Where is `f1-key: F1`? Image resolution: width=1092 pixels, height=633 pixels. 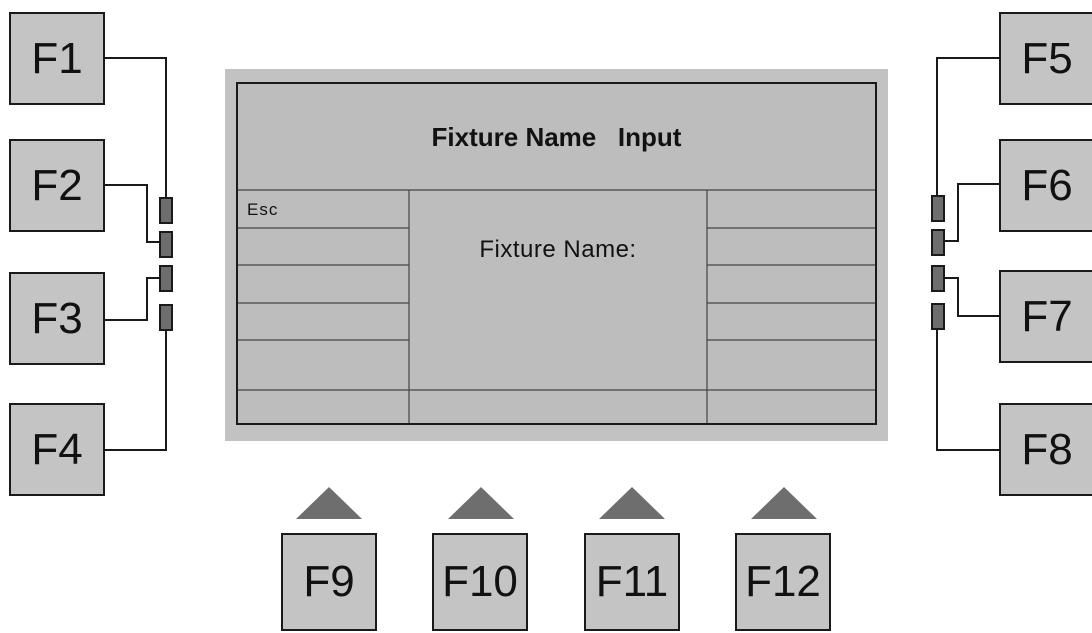
f1-key: F1 is located at coordinates (57, 58).